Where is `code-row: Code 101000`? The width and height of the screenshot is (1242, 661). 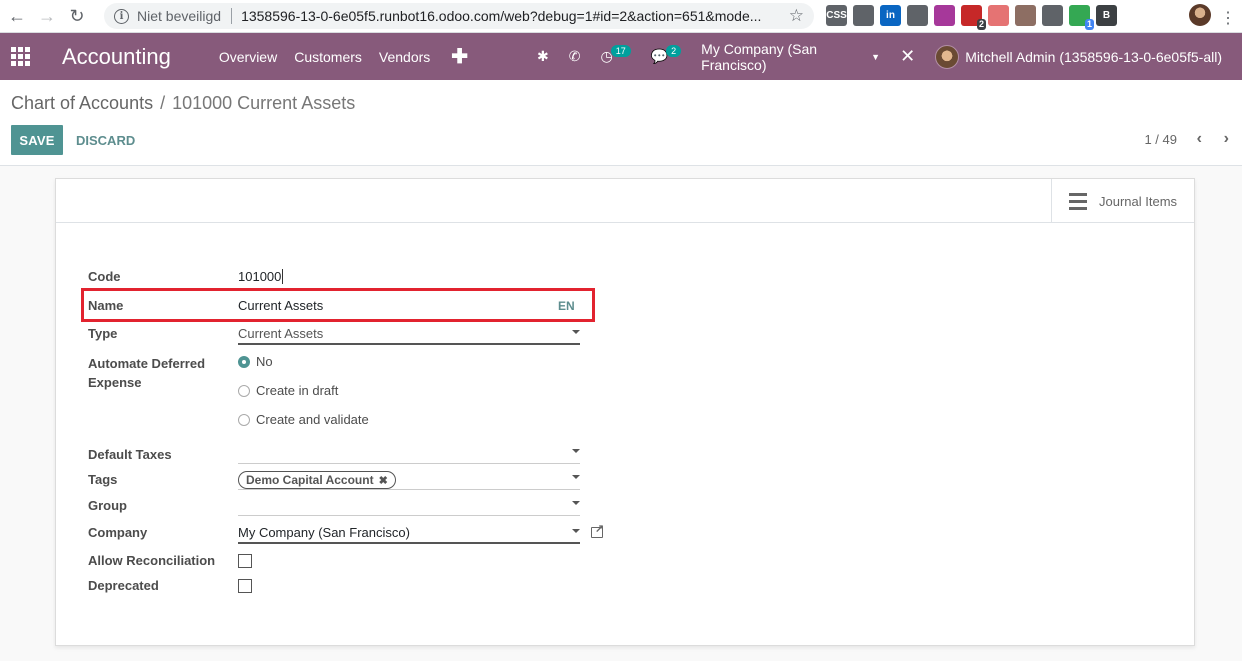
code-row: Code 101000 is located at coordinates (186, 276).